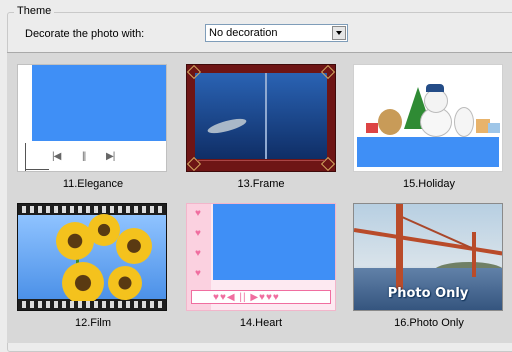 The width and height of the screenshot is (512, 352). I want to click on theme-card-photo-only: Photo Only, so click(428, 257).